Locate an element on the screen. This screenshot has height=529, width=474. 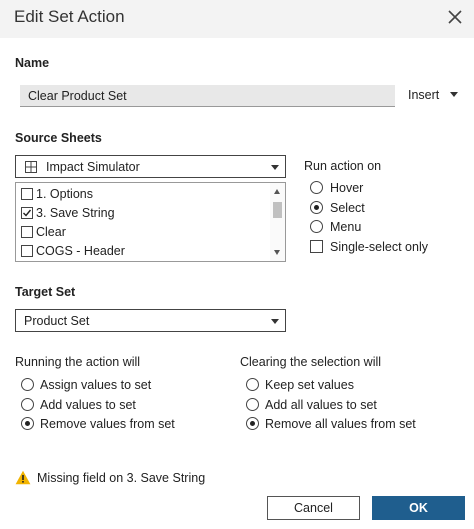
ok-button: OK is located at coordinates (418, 508).